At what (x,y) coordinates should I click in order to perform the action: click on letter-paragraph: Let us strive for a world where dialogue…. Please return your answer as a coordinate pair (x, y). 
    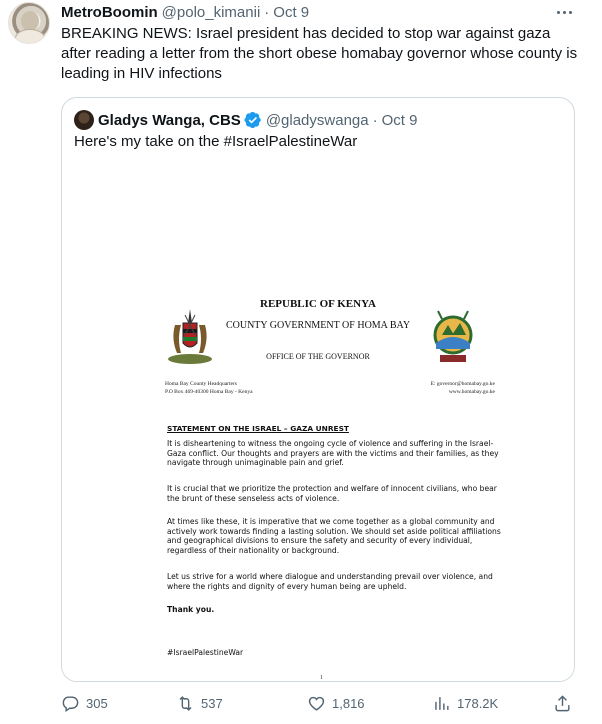
    Looking at the image, I should click on (330, 581).